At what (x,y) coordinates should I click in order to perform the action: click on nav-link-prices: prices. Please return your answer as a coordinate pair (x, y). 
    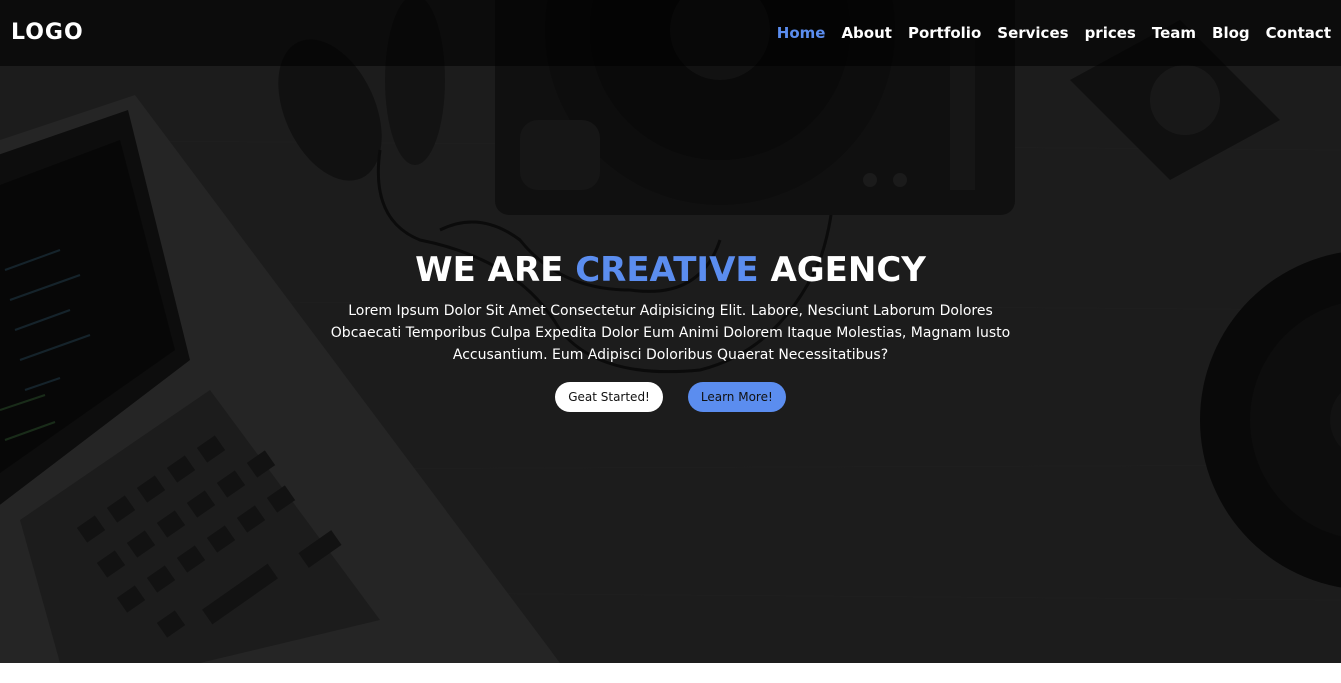
    Looking at the image, I should click on (1110, 33).